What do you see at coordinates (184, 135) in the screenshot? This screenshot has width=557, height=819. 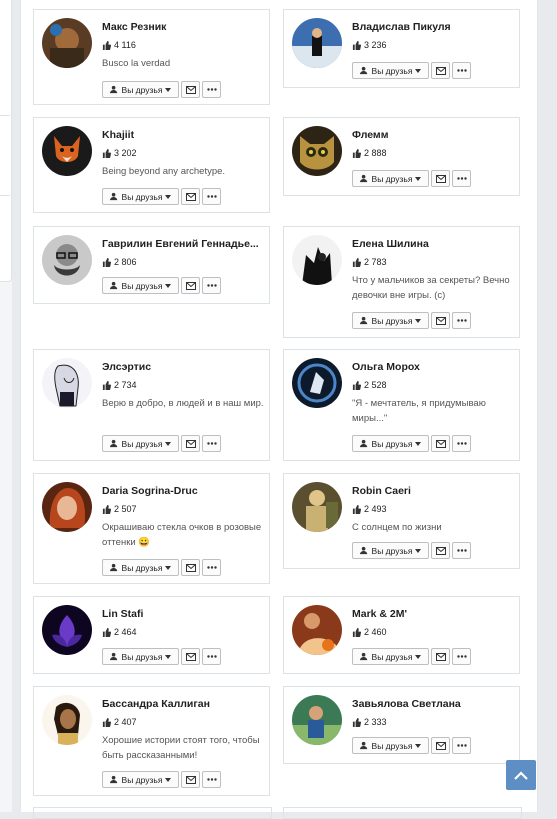 I see `friend-name: Khajiit` at bounding box center [184, 135].